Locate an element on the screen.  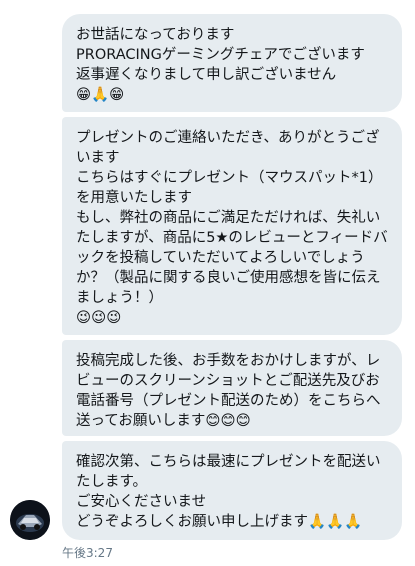
message-timestamp: 午後3:27 is located at coordinates (87, 553).